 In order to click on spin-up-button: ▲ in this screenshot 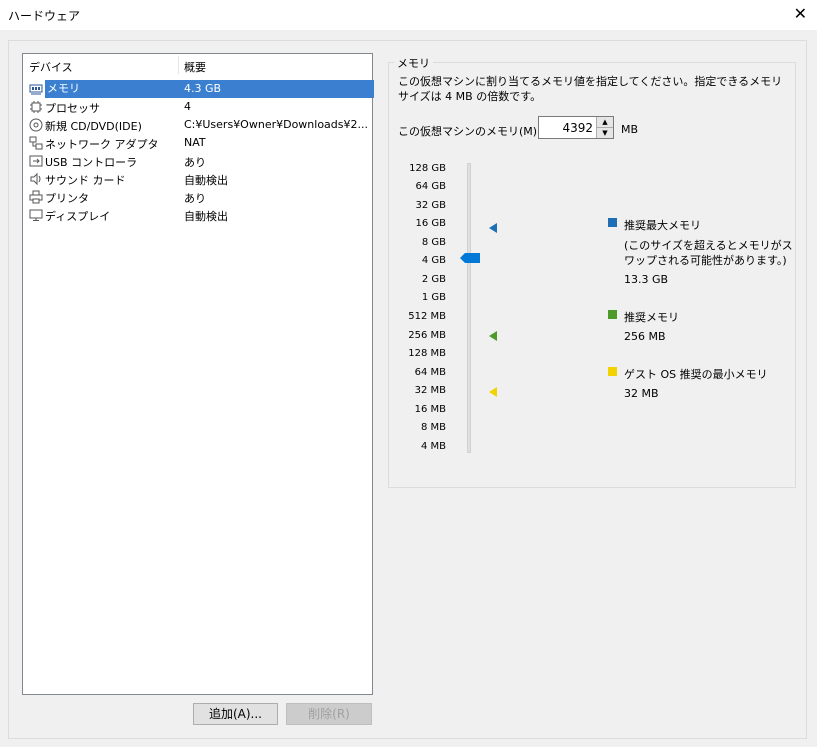, I will do `click(605, 122)`.